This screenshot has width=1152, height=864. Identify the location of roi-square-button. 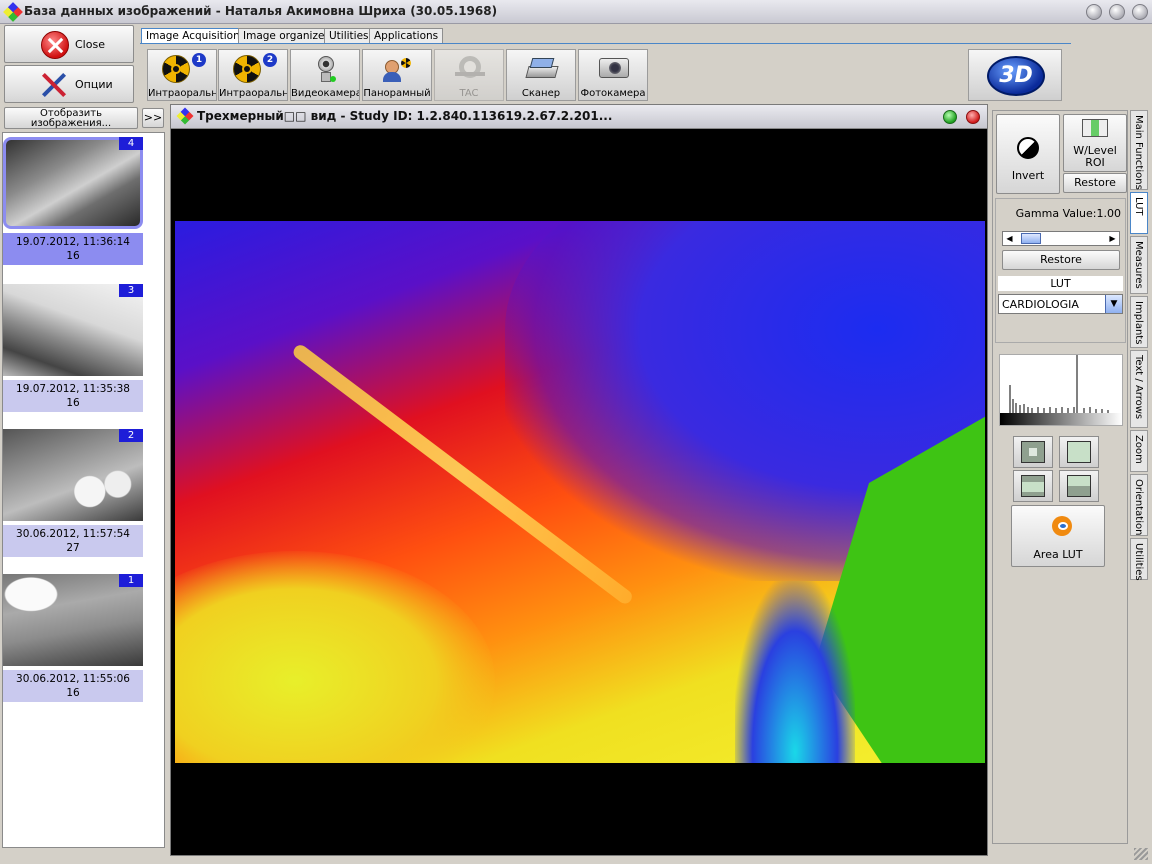
(1033, 452).